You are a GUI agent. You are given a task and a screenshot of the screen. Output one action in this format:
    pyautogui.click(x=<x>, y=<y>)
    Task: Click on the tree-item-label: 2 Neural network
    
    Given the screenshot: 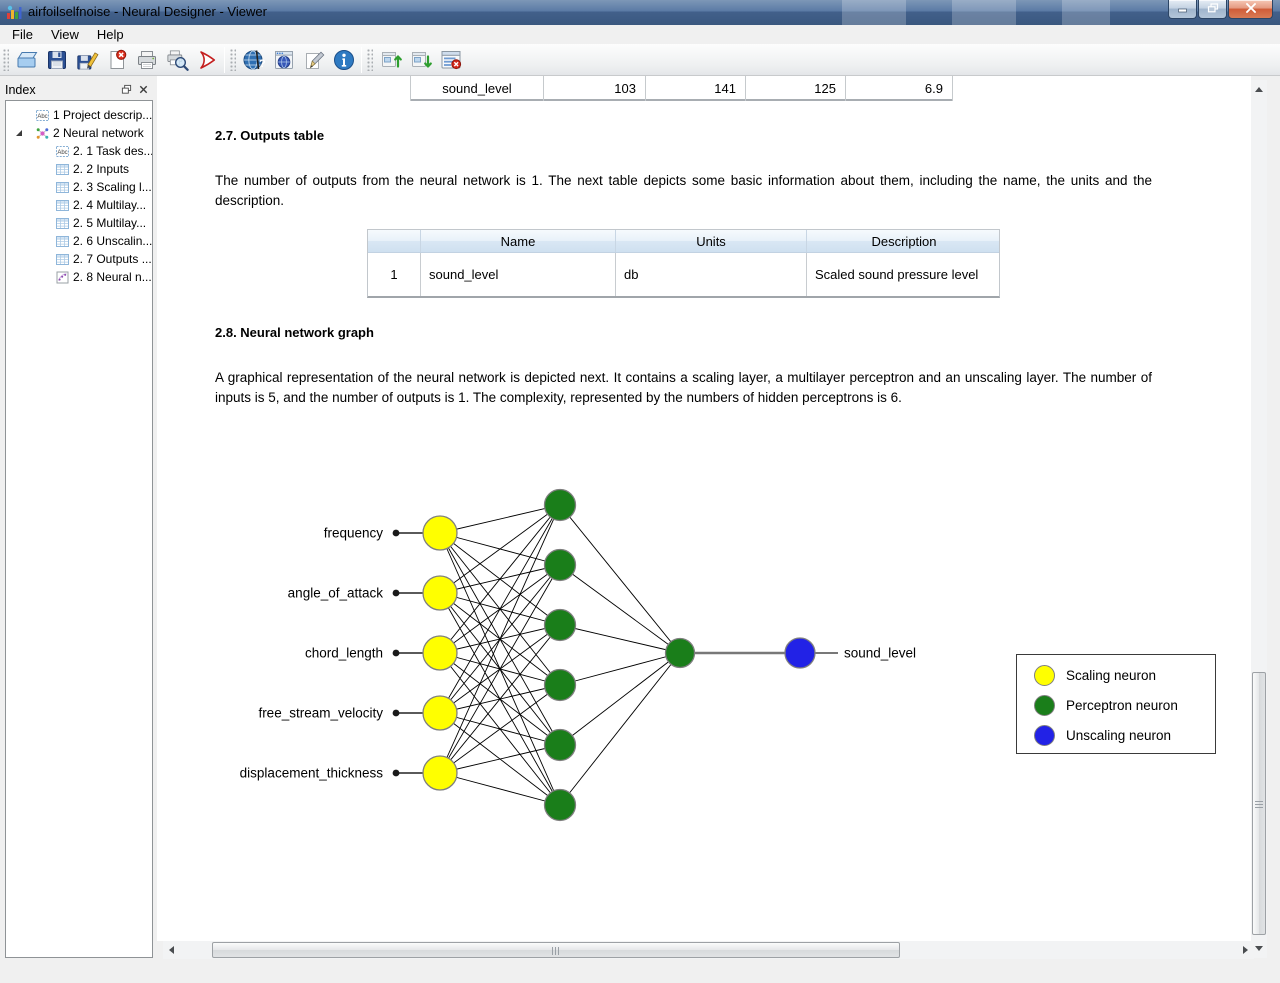 What is the action you would take?
    pyautogui.click(x=98, y=133)
    